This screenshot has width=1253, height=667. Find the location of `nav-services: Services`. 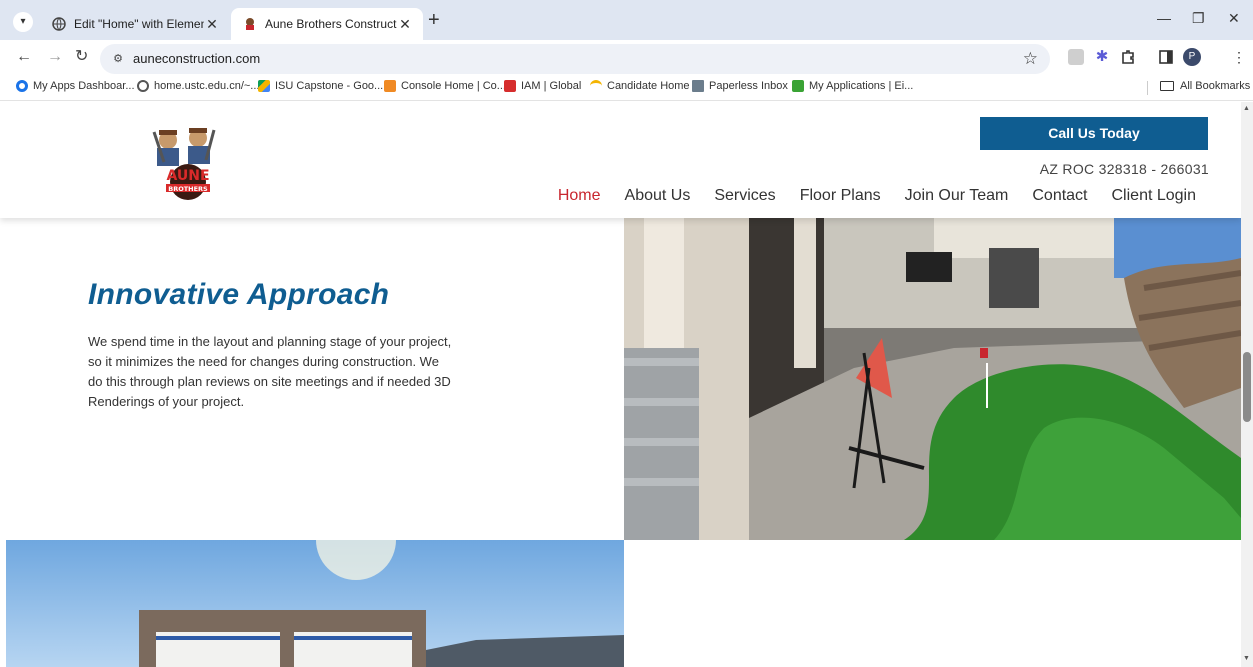

nav-services: Services is located at coordinates (744, 196).